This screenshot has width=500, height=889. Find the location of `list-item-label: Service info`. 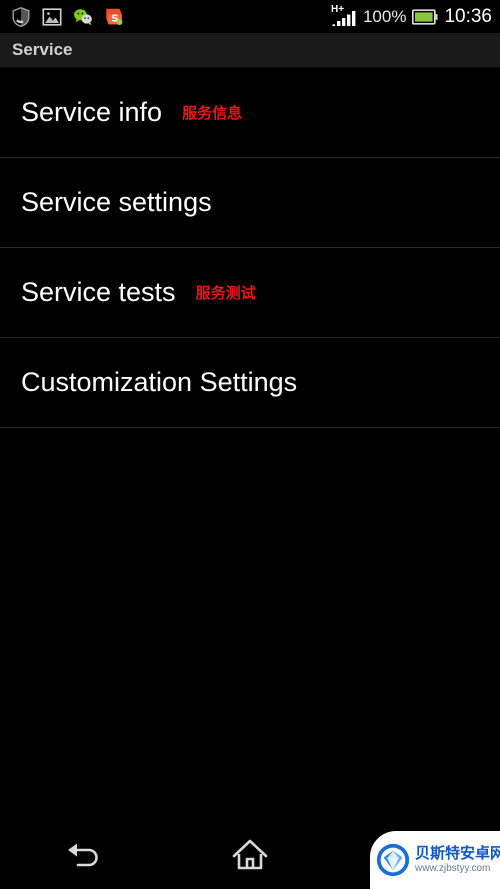

list-item-label: Service info is located at coordinates (92, 112).